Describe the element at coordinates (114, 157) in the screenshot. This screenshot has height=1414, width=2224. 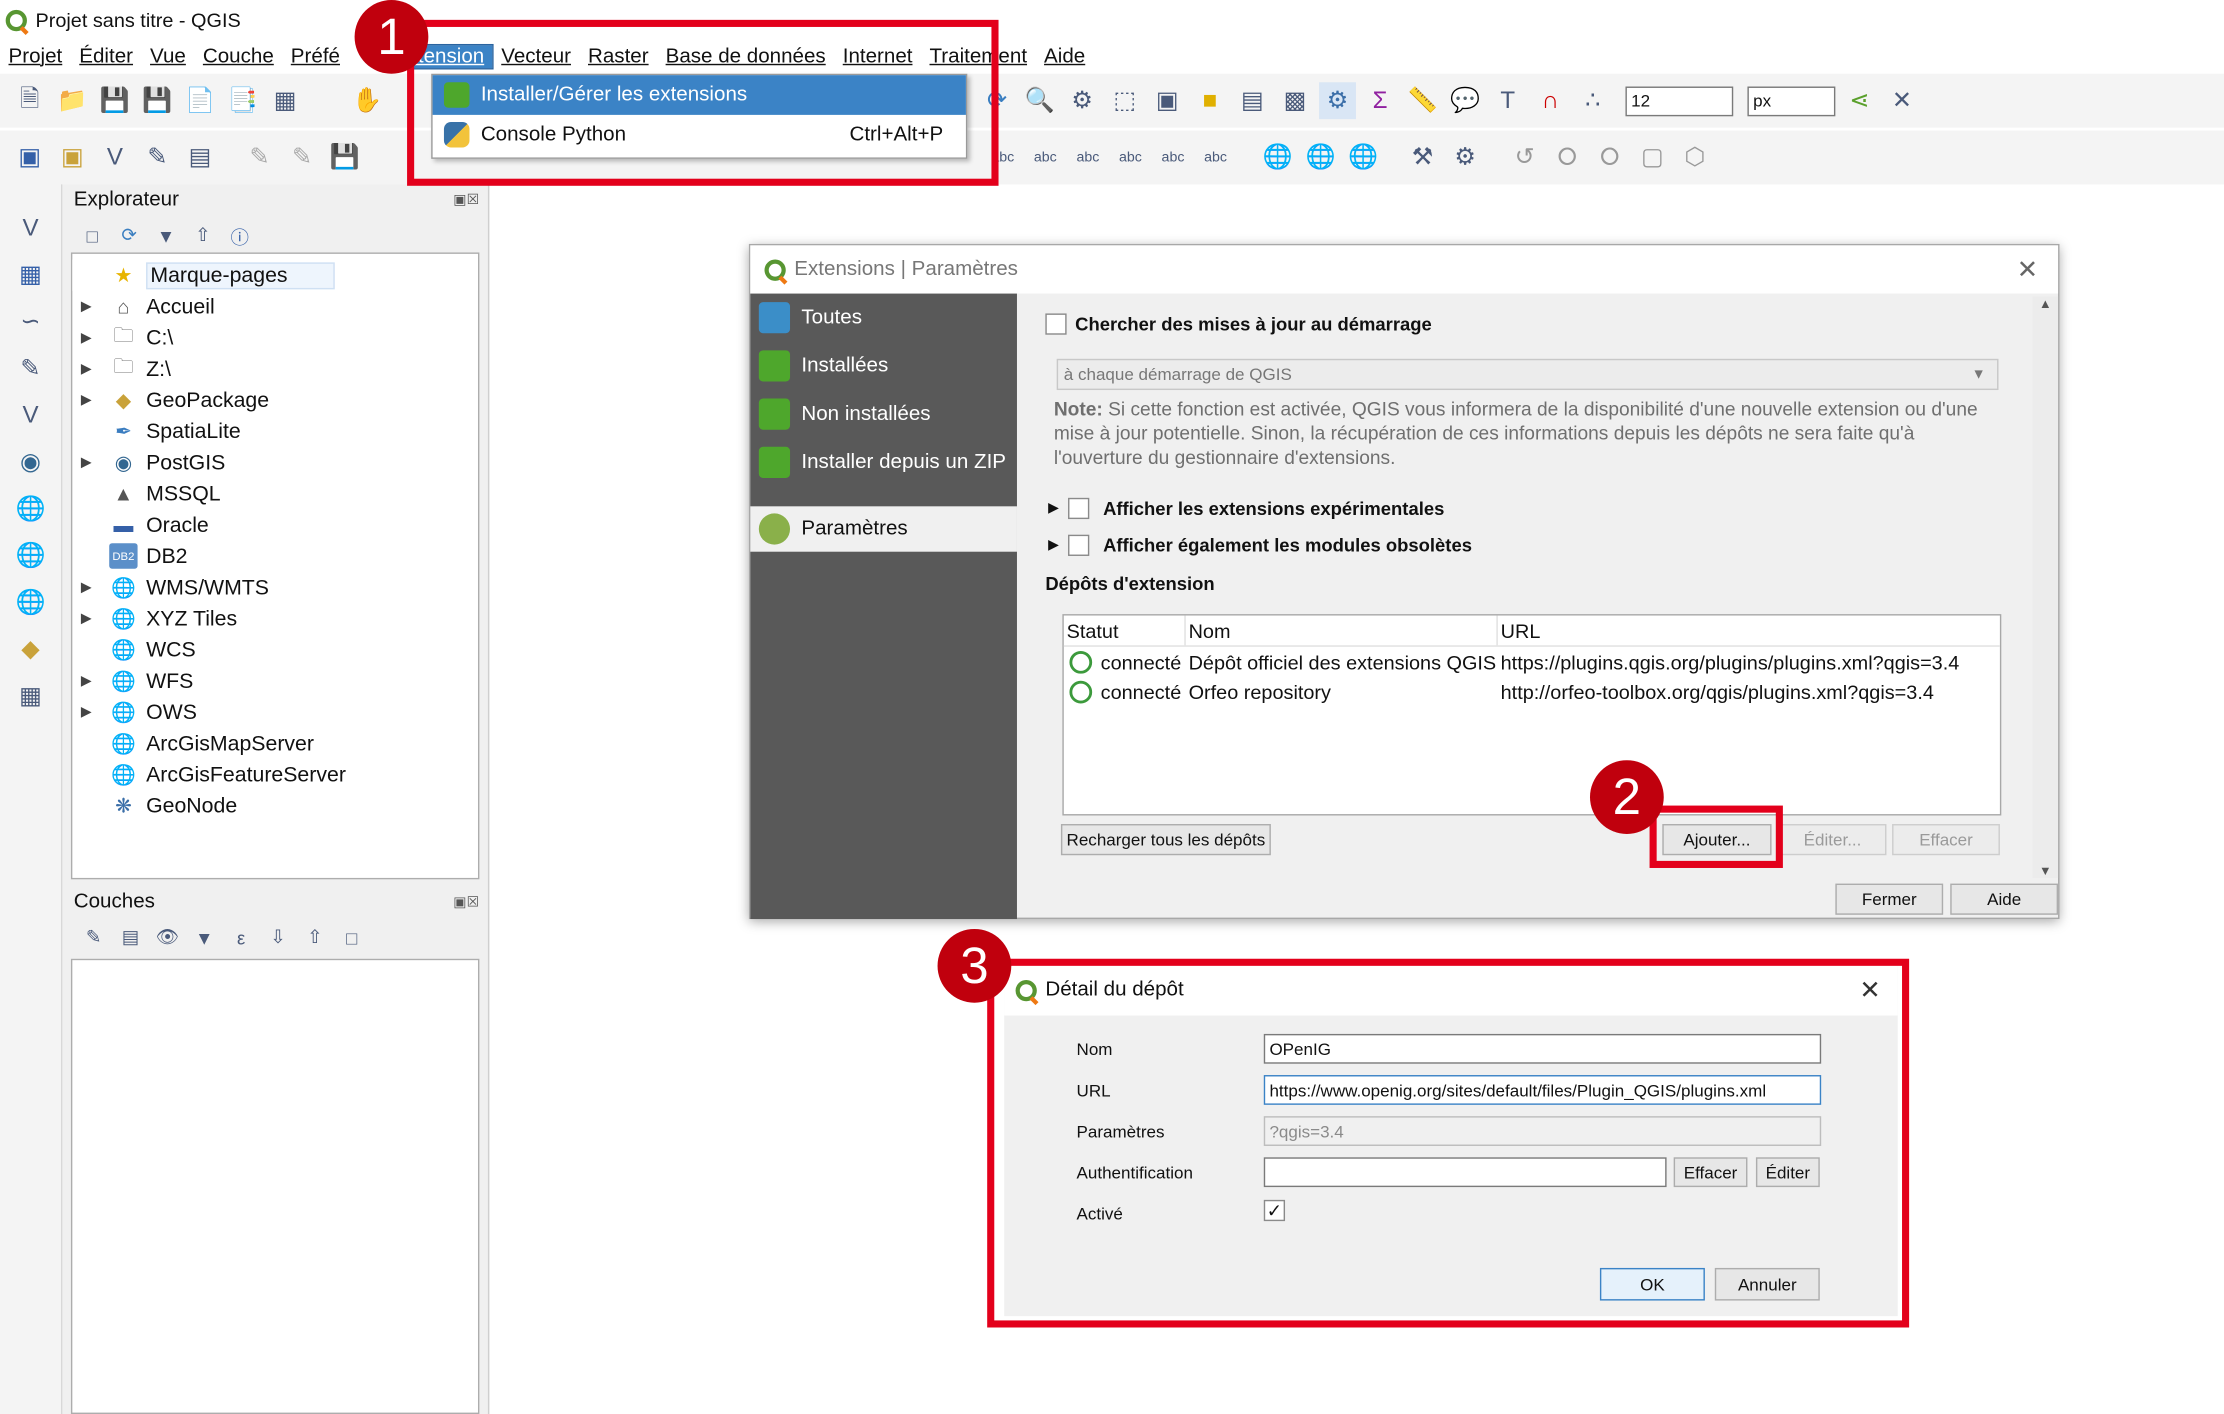
I see `add-delimited-icon: V` at that location.